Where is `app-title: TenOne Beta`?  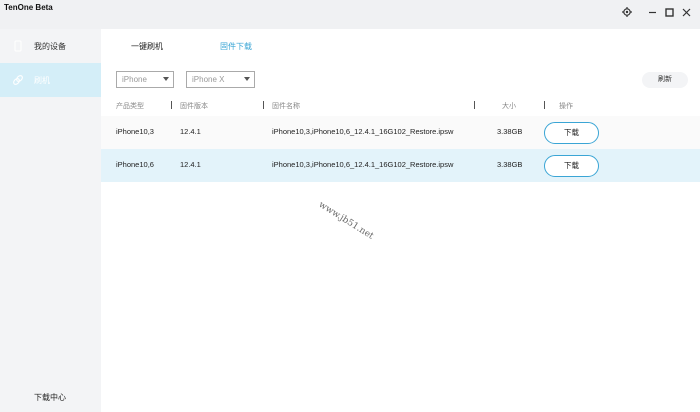
app-title: TenOne Beta is located at coordinates (28, 7).